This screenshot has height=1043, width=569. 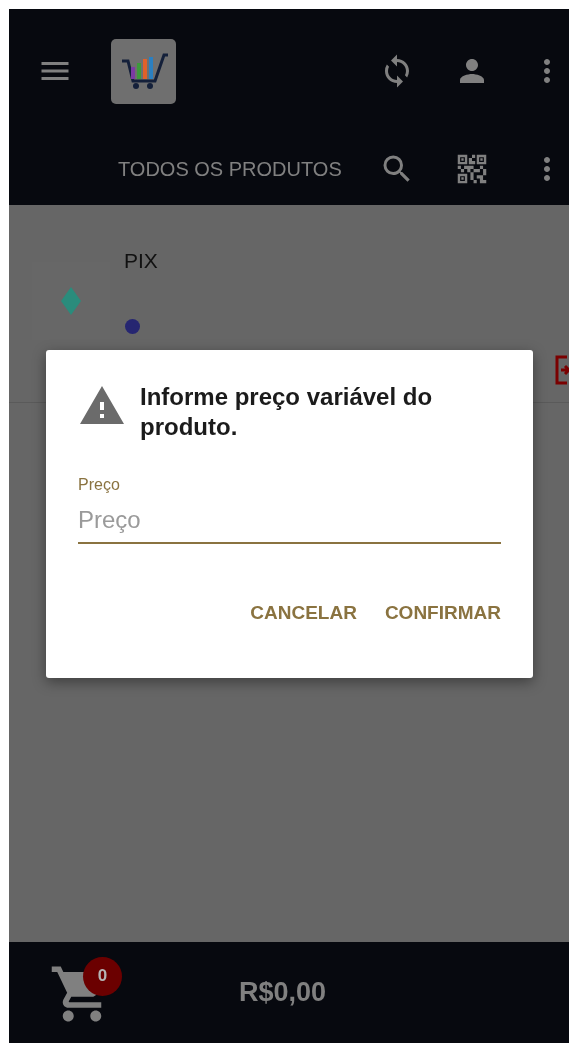 I want to click on status-dot-icon, so click(x=132, y=326).